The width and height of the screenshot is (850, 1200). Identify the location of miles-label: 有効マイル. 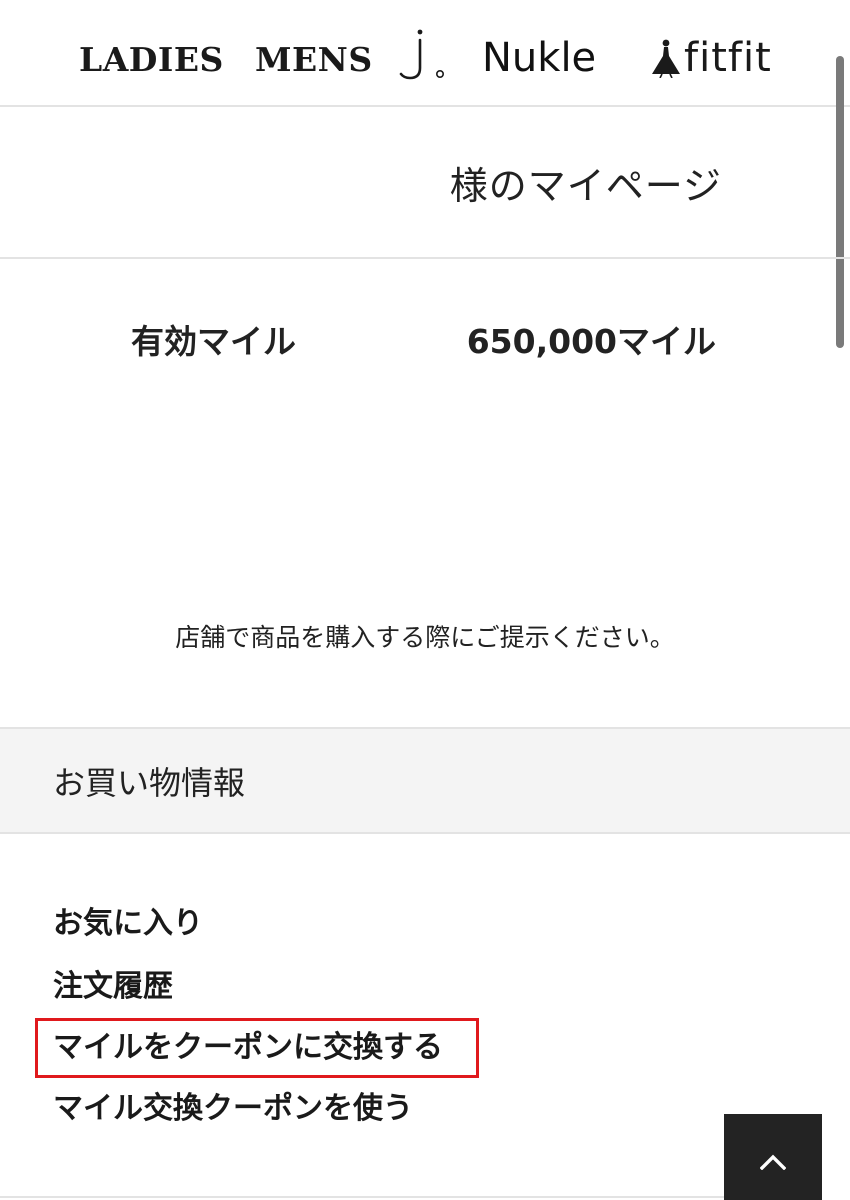
(213, 341).